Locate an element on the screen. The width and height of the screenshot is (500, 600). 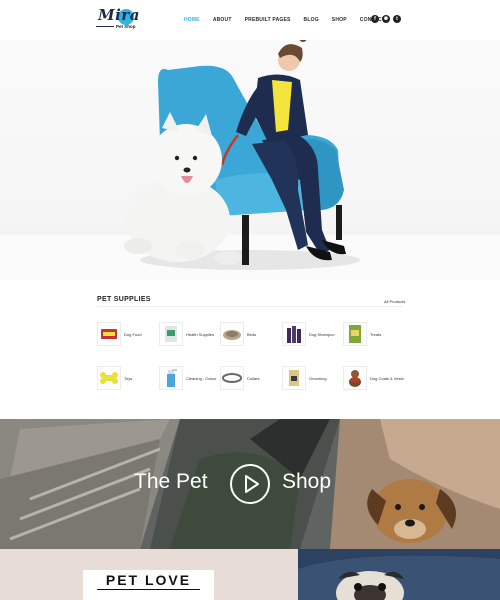
dog-coat-icon is located at coordinates (355, 378).